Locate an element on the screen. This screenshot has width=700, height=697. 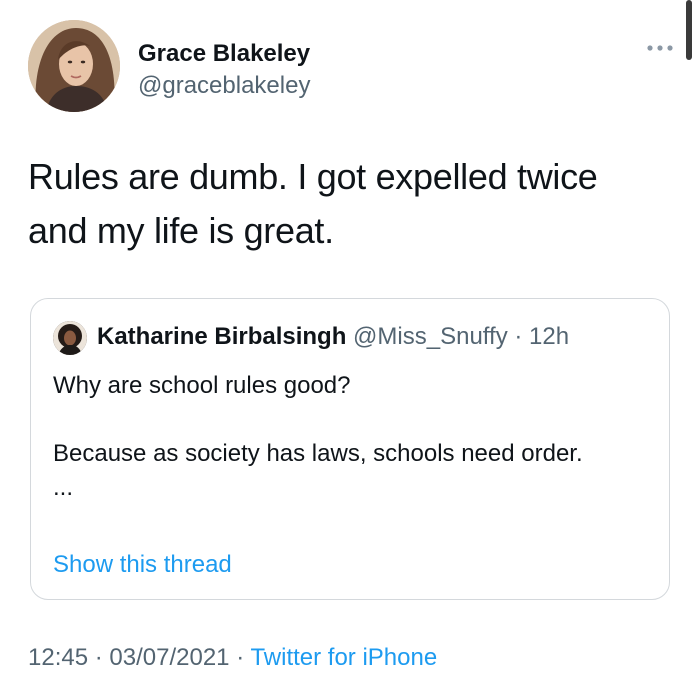
quoted-paragraph: Why are school rules good? is located at coordinates (202, 385).